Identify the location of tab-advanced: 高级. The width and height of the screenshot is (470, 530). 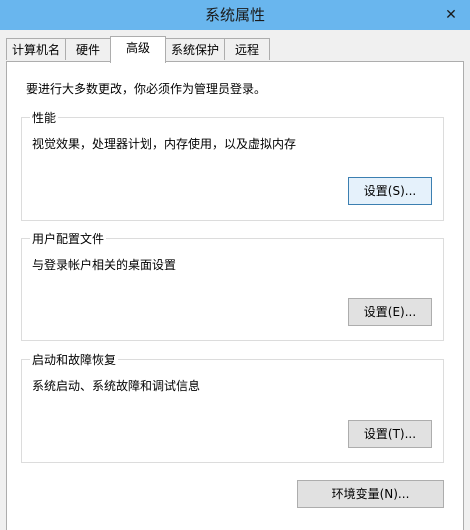
(138, 49).